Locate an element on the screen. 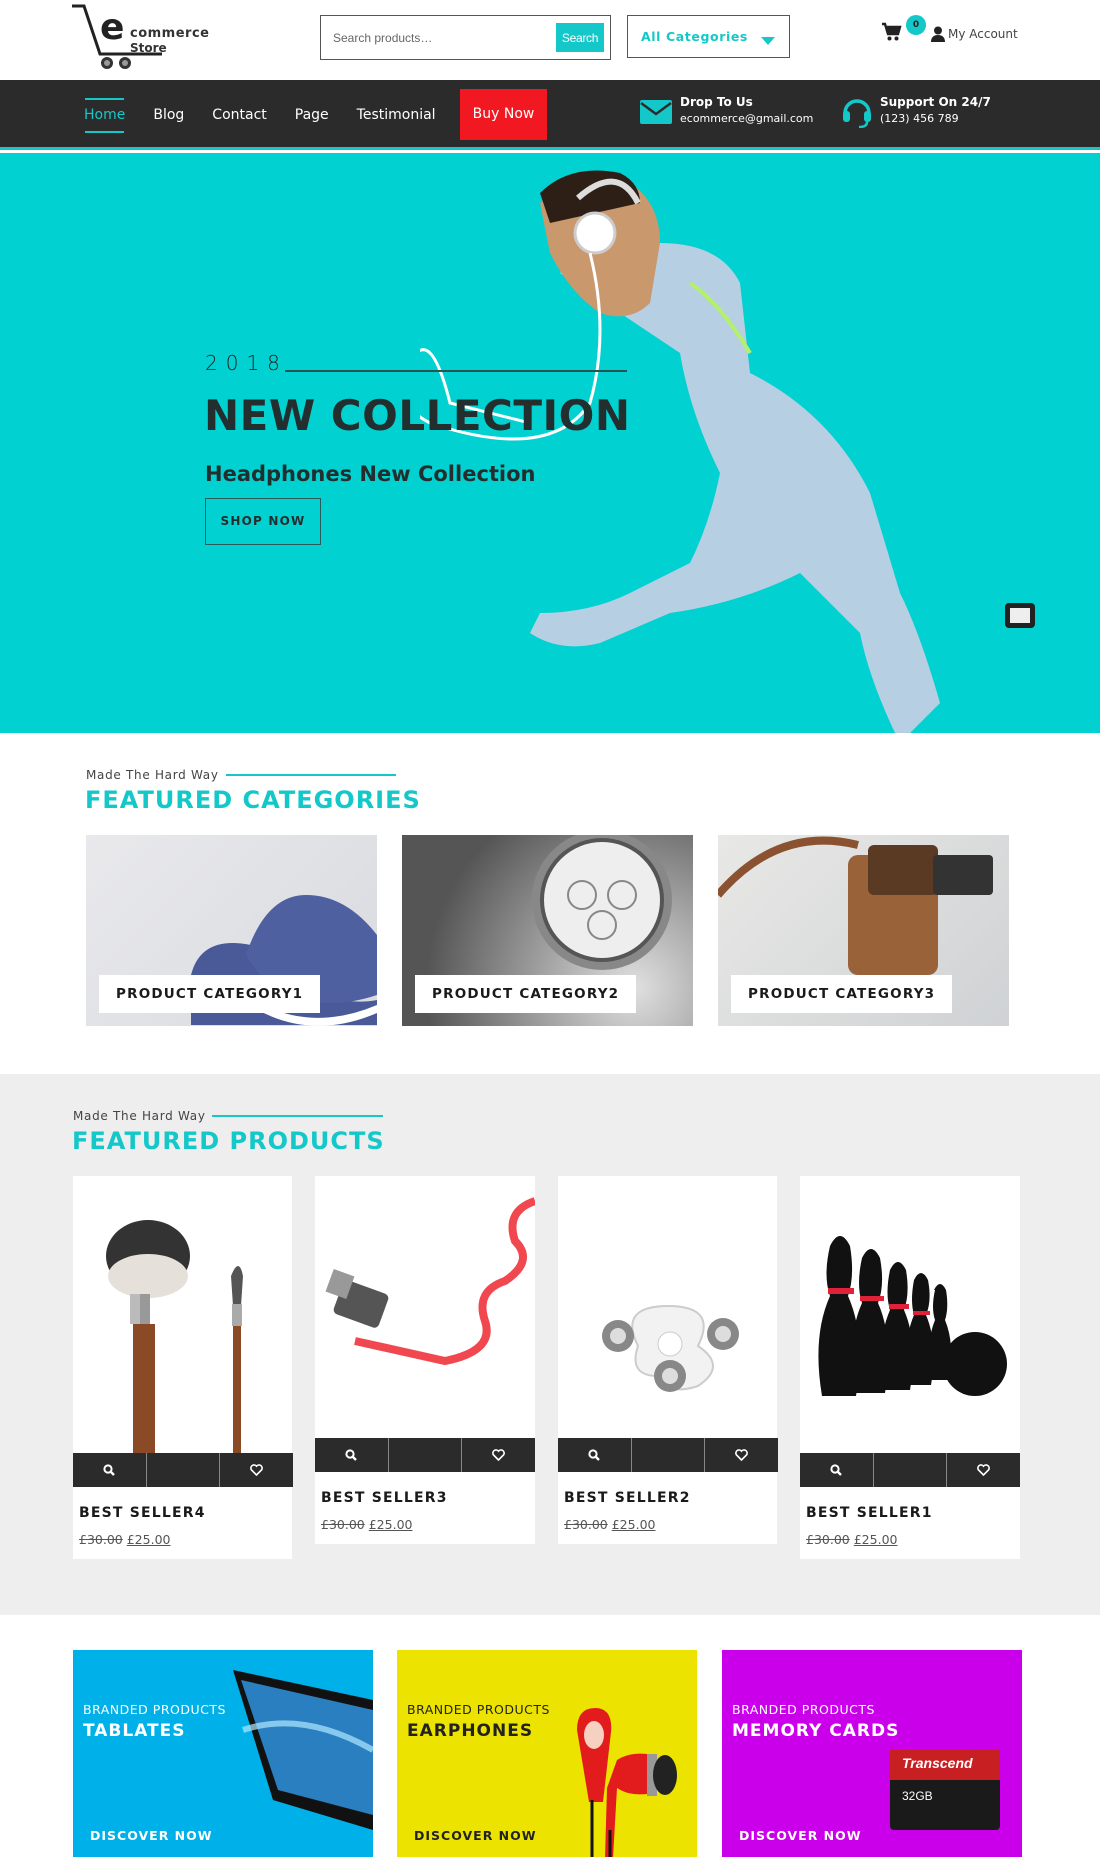  category-card-1: PRODUCT CATEGORY1 is located at coordinates (231, 930).